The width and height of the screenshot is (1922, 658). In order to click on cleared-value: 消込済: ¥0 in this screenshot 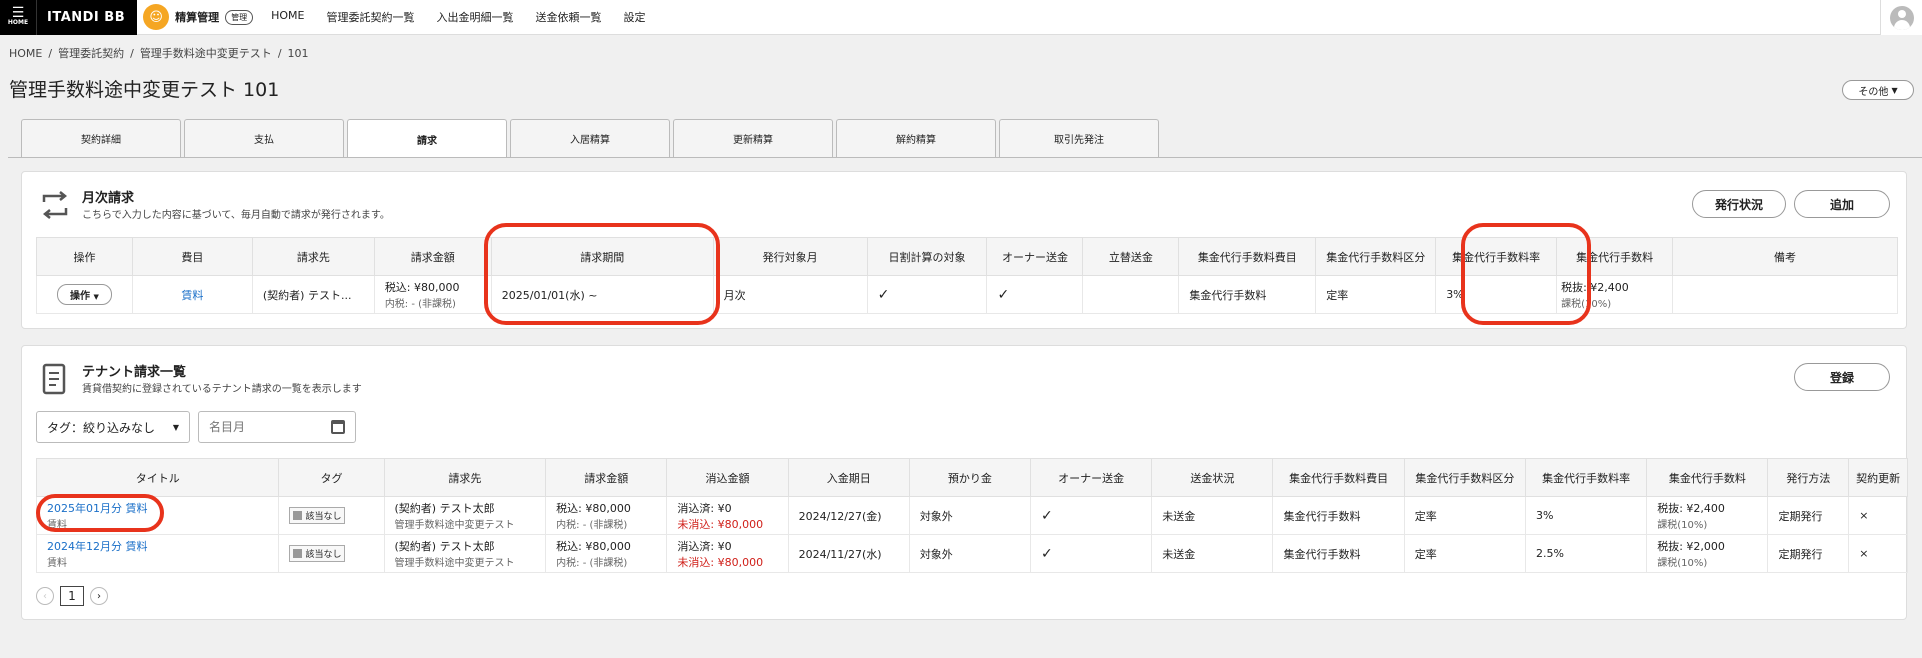, I will do `click(704, 508)`.